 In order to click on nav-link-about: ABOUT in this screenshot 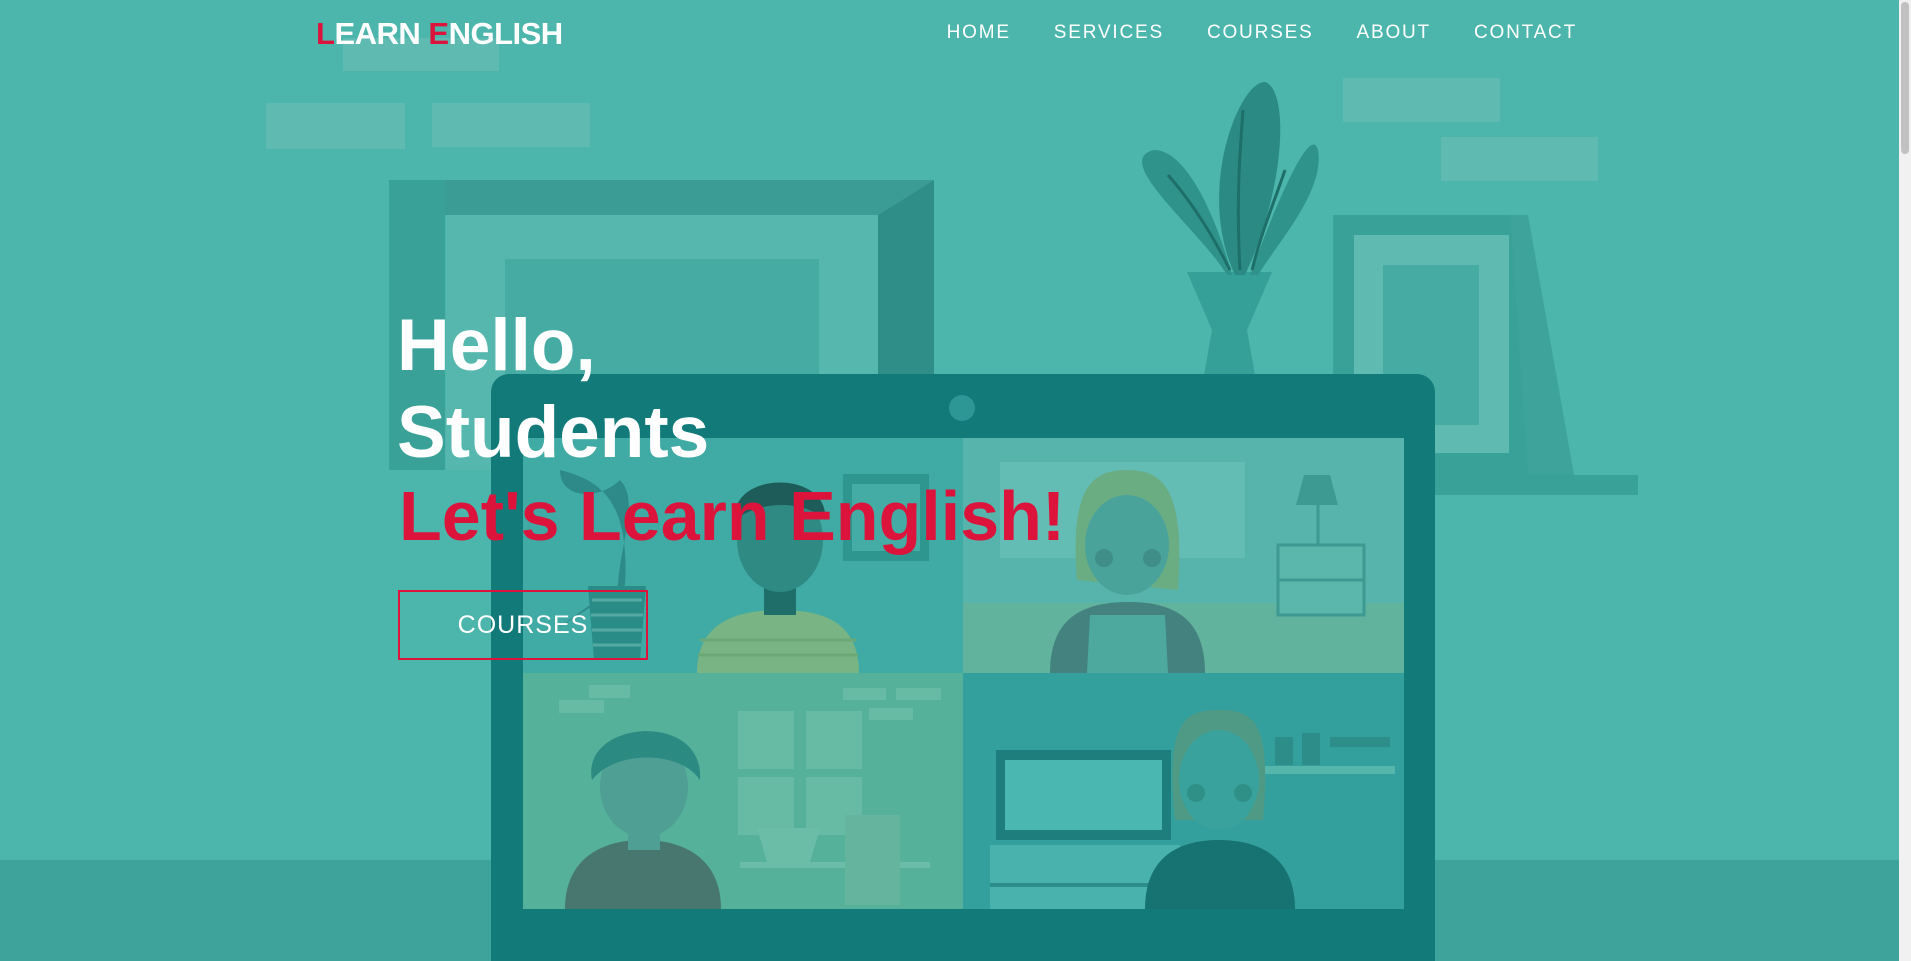, I will do `click(1394, 33)`.